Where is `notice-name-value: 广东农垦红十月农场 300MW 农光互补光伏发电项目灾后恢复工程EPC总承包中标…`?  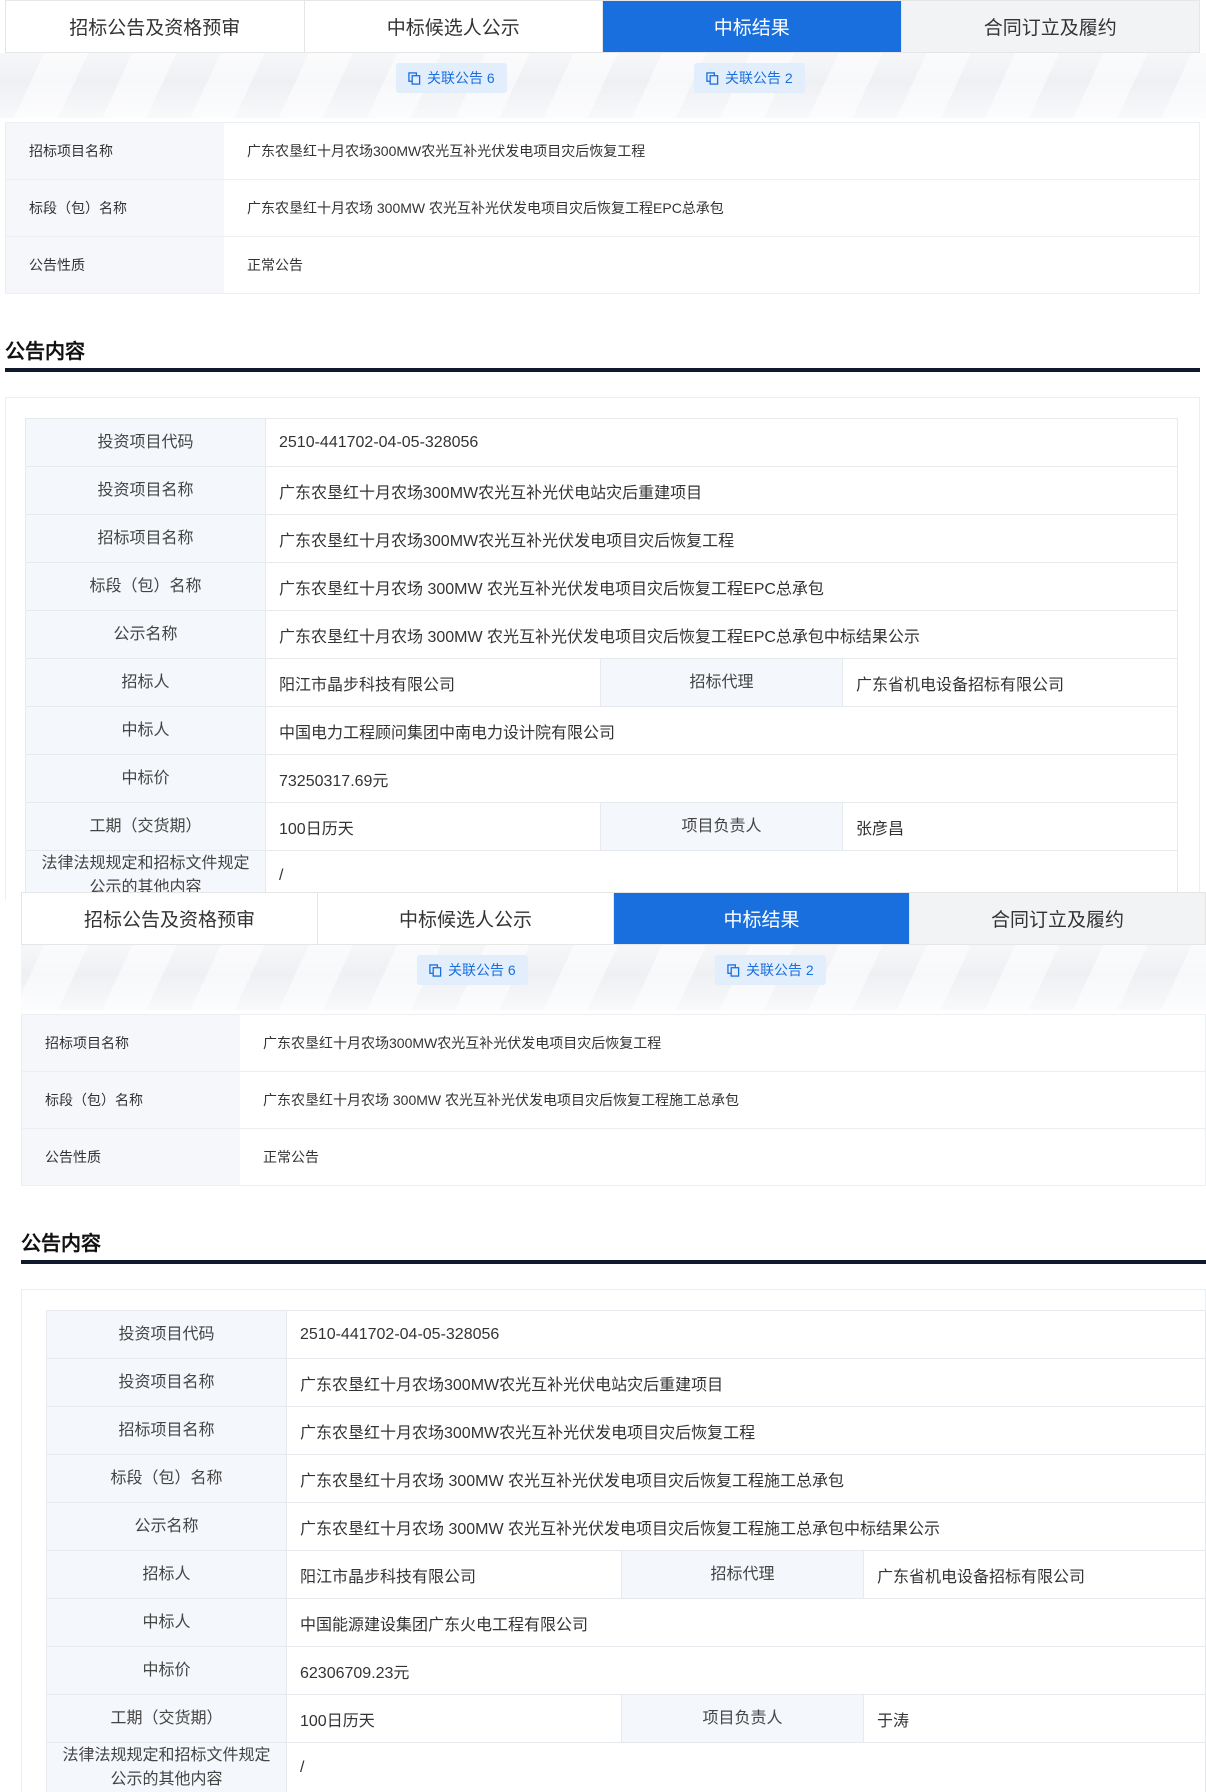
notice-name-value: 广东农垦红十月农场 300MW 农光互补光伏发电项目灾后恢复工程EPC总承包中标… is located at coordinates (599, 637).